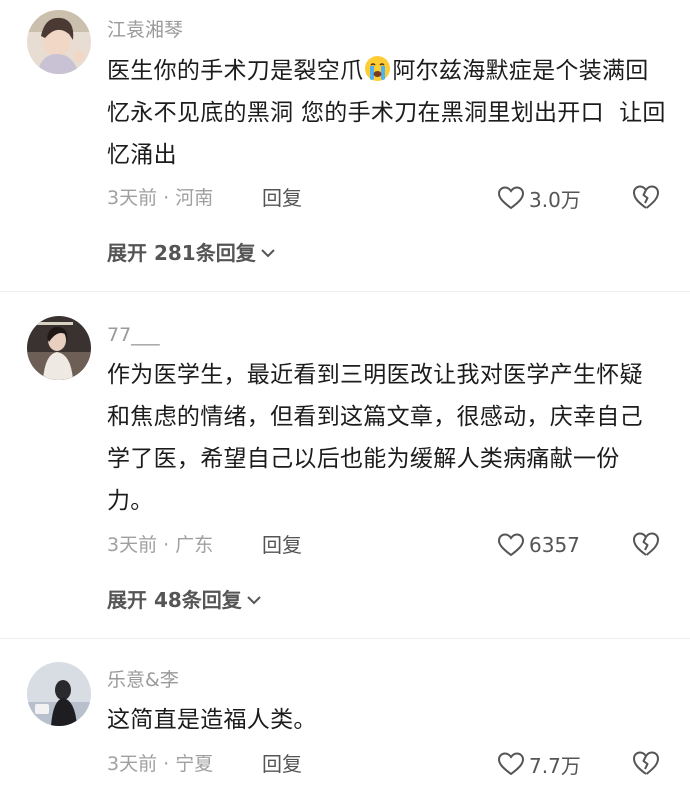 Image resolution: width=690 pixels, height=794 pixels. What do you see at coordinates (181, 253) in the screenshot?
I see `expand-replies-label: 展开 281条回复` at bounding box center [181, 253].